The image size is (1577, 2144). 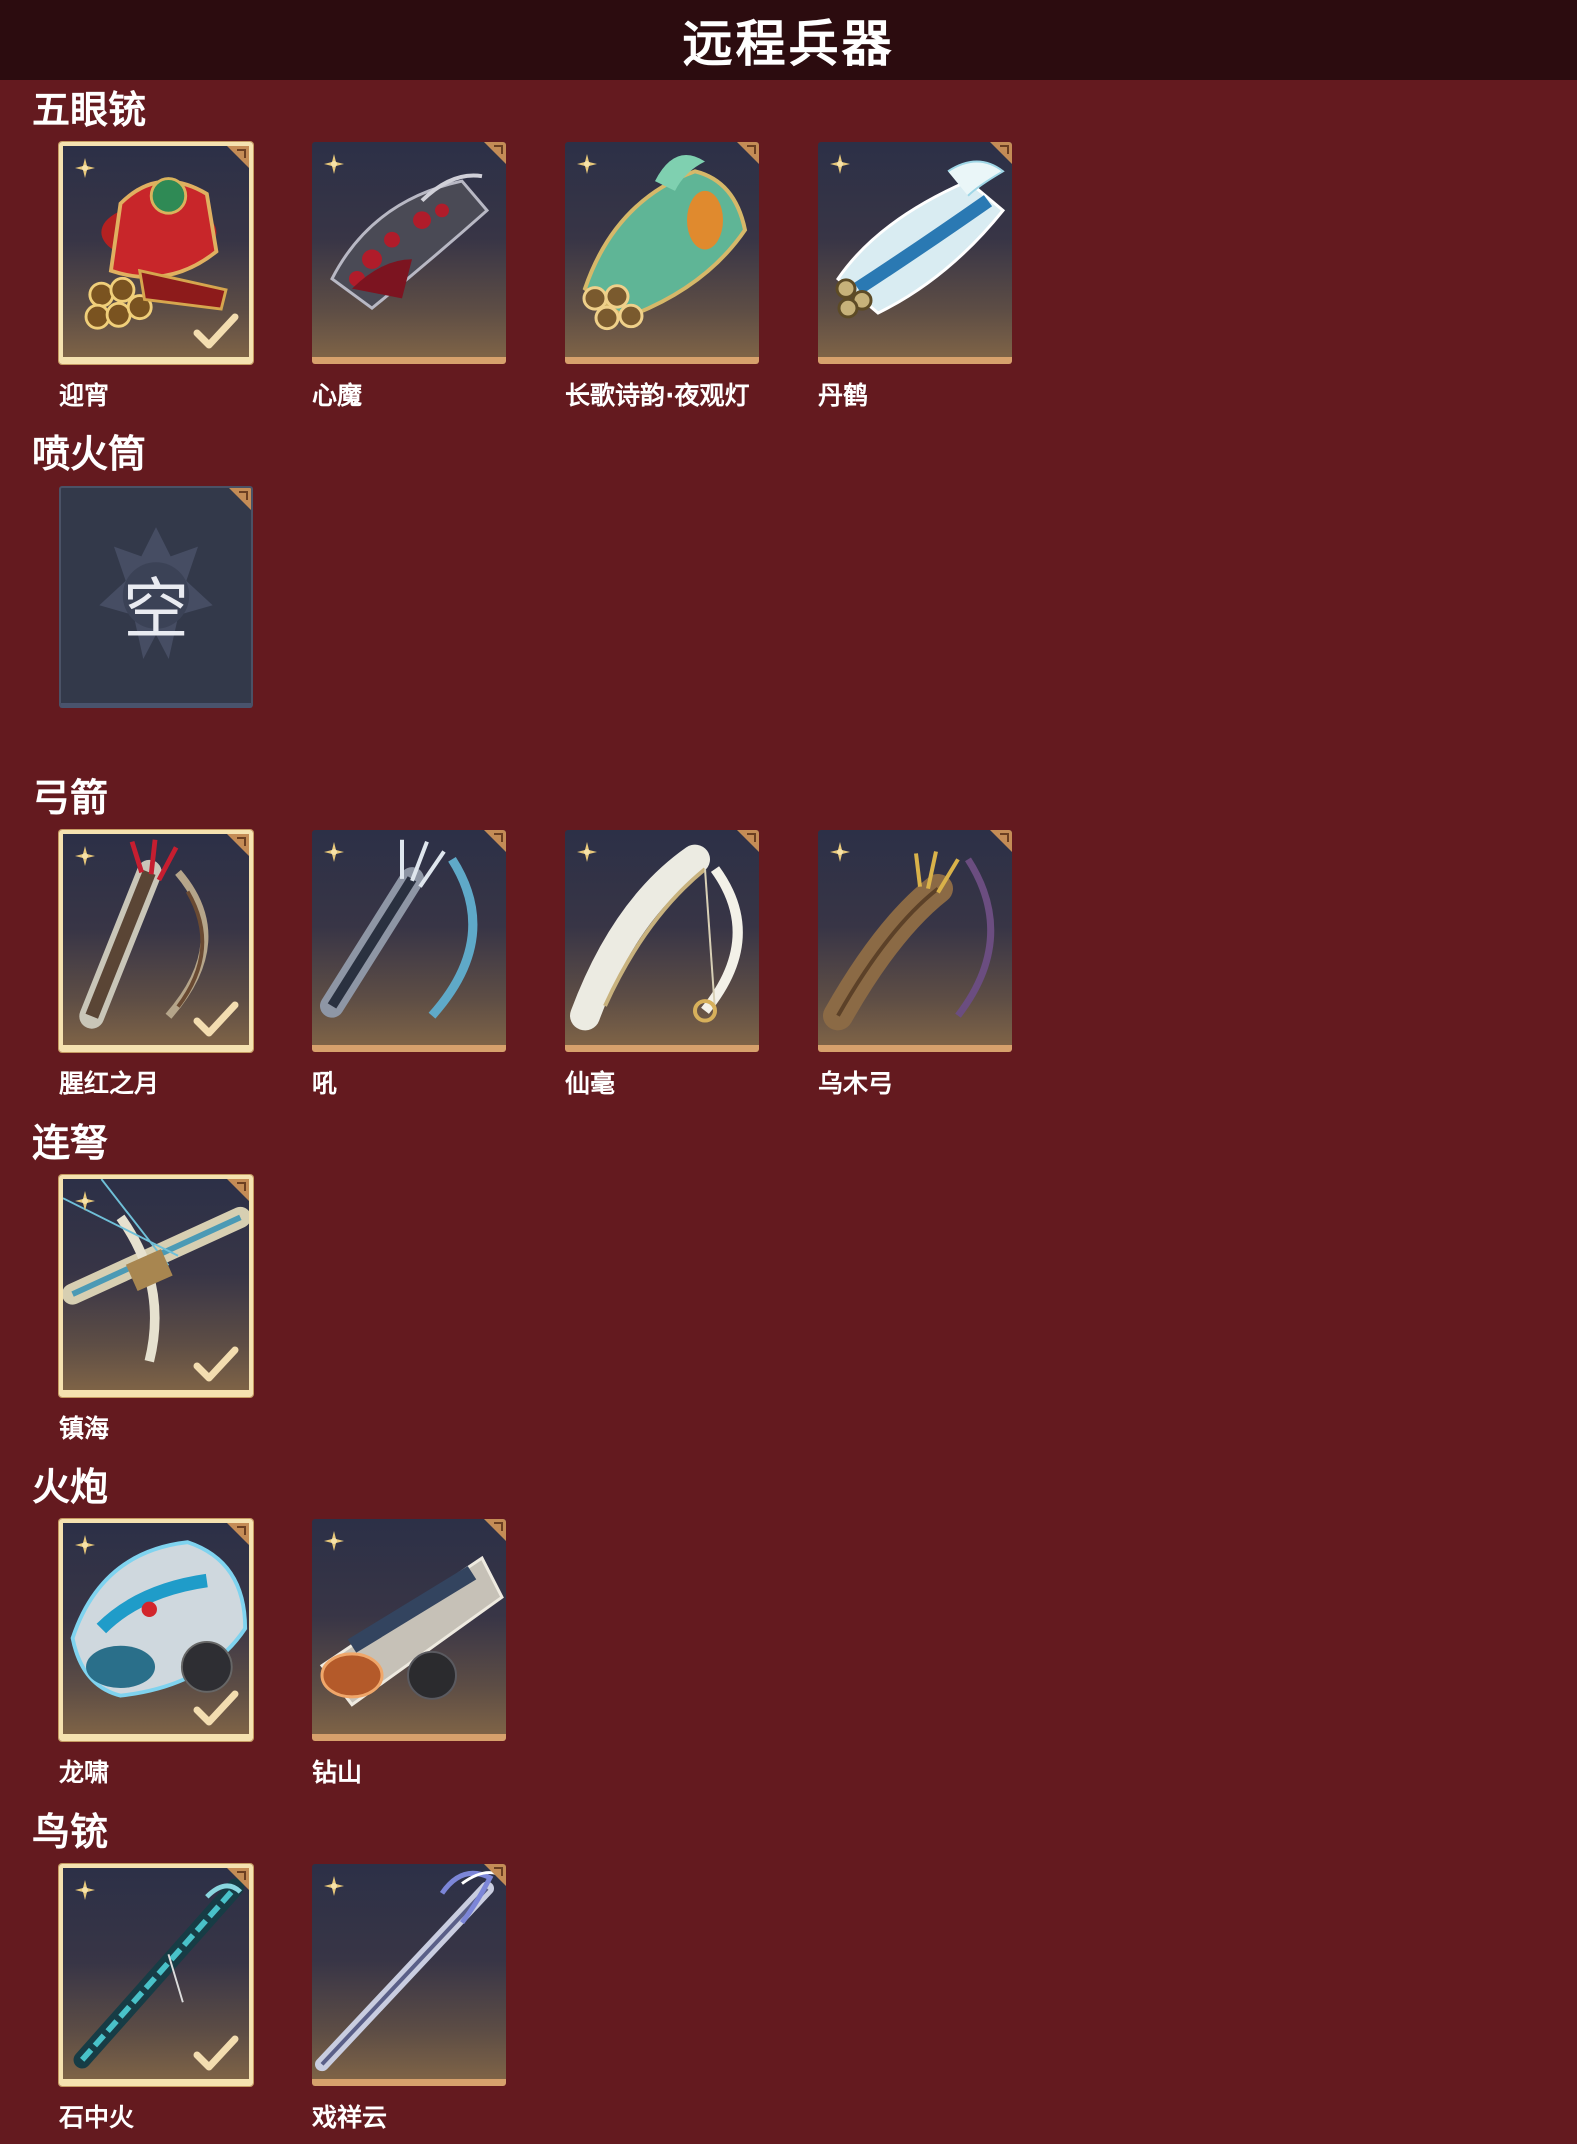 What do you see at coordinates (84, 1772) in the screenshot?
I see `weapon-name: 龙啸` at bounding box center [84, 1772].